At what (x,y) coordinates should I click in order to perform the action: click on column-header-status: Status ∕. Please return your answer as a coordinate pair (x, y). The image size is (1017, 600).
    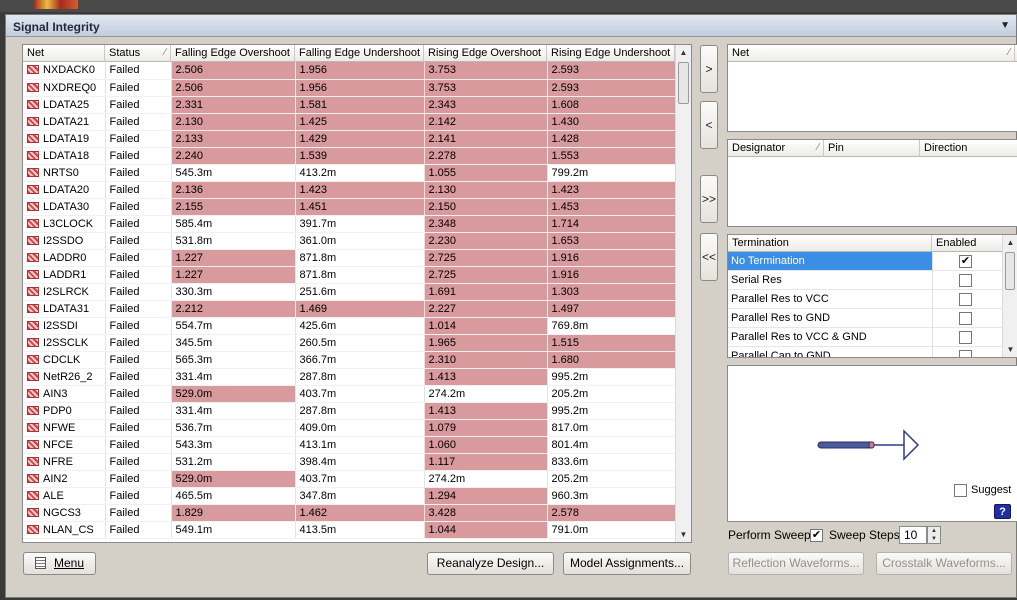
    Looking at the image, I should click on (138, 53).